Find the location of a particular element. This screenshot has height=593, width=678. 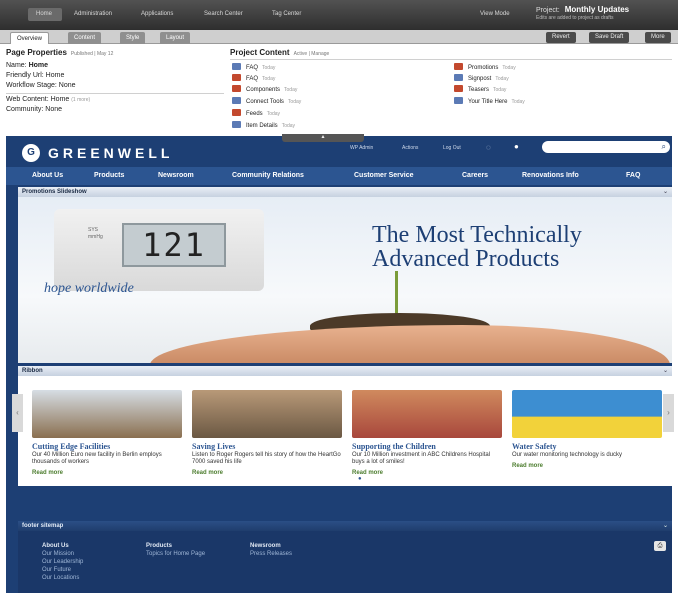

nav-about-us: About Us is located at coordinates (47, 175).